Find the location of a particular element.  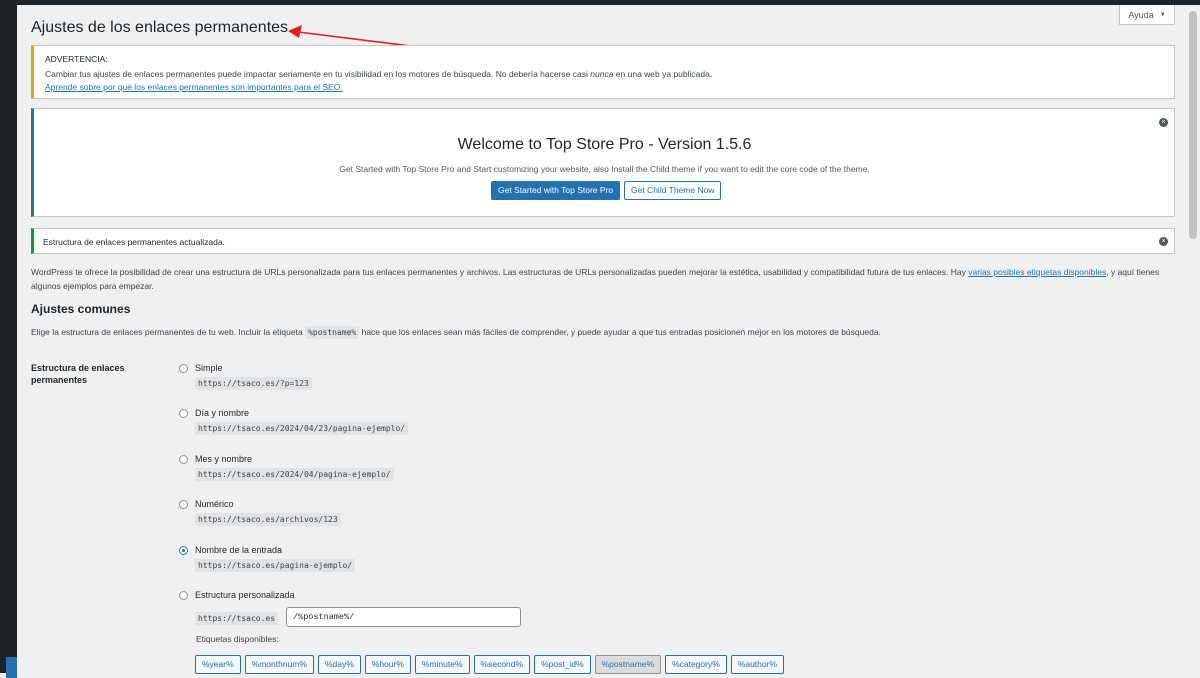

option-example: https://tsaco.es/?p=123 is located at coordinates (253, 383).